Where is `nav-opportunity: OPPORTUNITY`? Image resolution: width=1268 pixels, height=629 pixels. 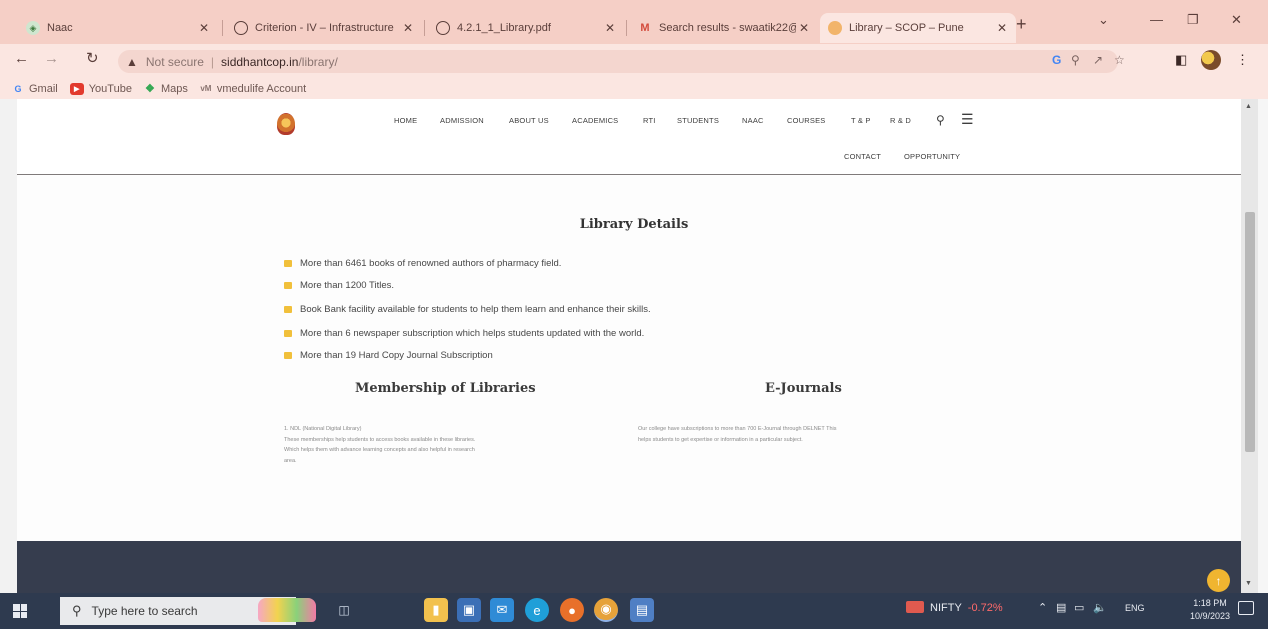 nav-opportunity: OPPORTUNITY is located at coordinates (932, 156).